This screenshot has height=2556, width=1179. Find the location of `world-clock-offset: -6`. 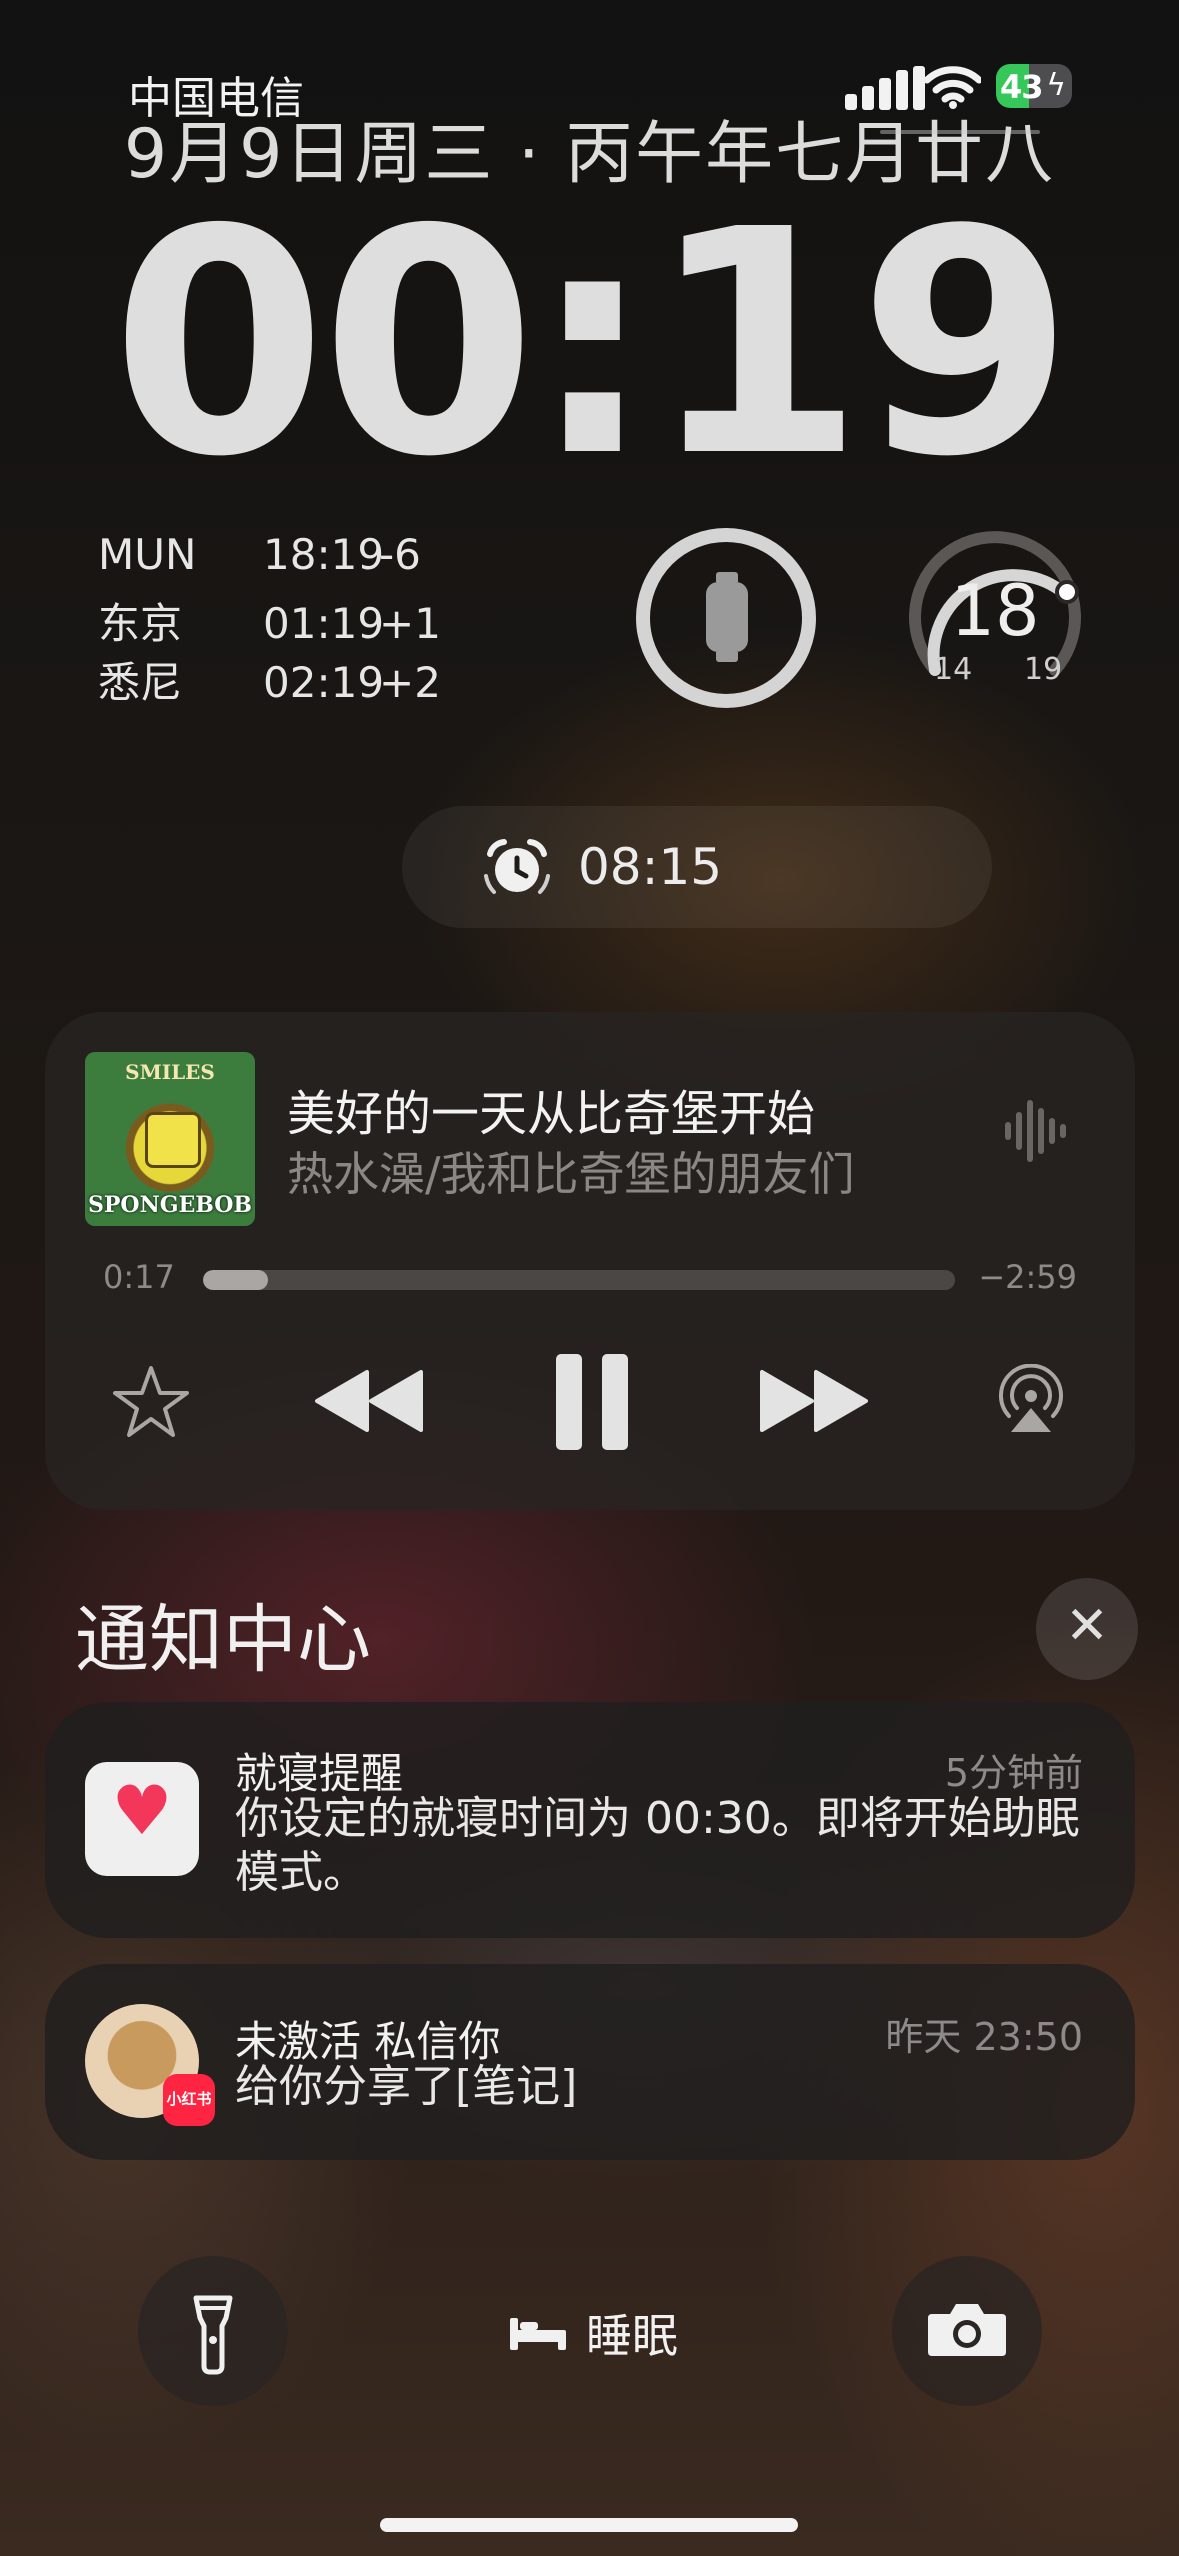

world-clock-offset: -6 is located at coordinates (400, 554).